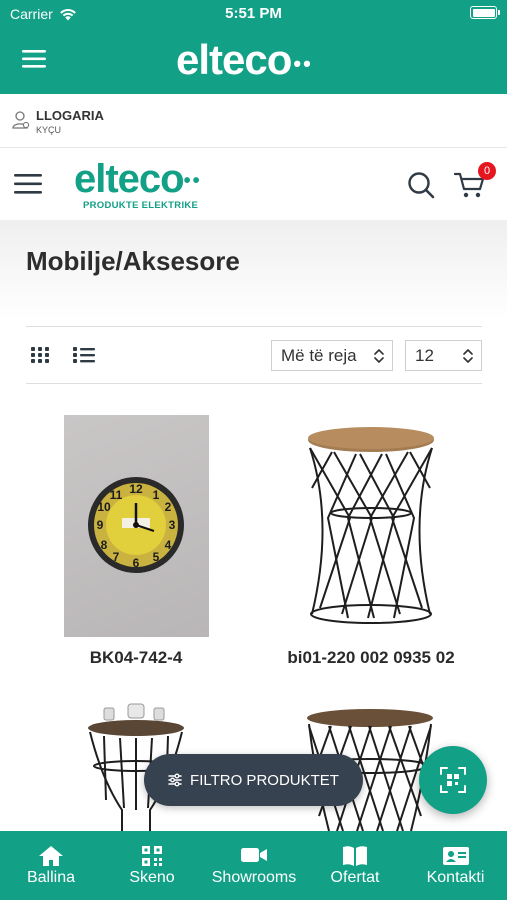 The image size is (507, 900). What do you see at coordinates (156, 557) in the screenshot?
I see `svg-text: 5` at bounding box center [156, 557].